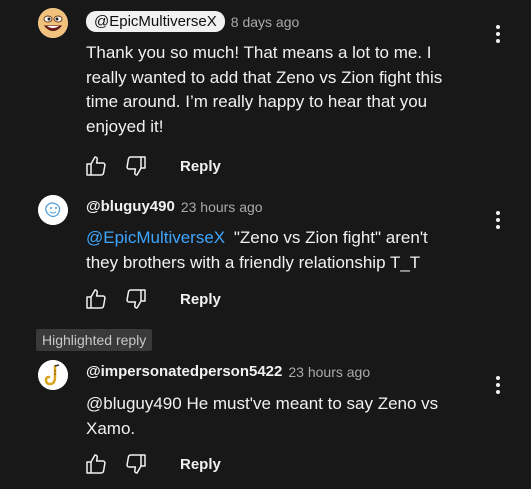 This screenshot has height=489, width=531. I want to click on troll-face-avatar-icon, so click(53, 23).